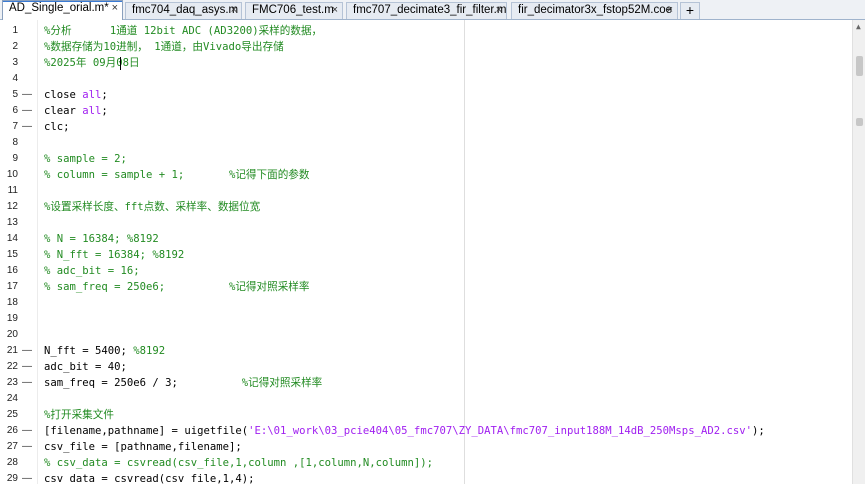 The height and width of the screenshot is (484, 865). I want to click on line-number: 12, so click(12, 206).